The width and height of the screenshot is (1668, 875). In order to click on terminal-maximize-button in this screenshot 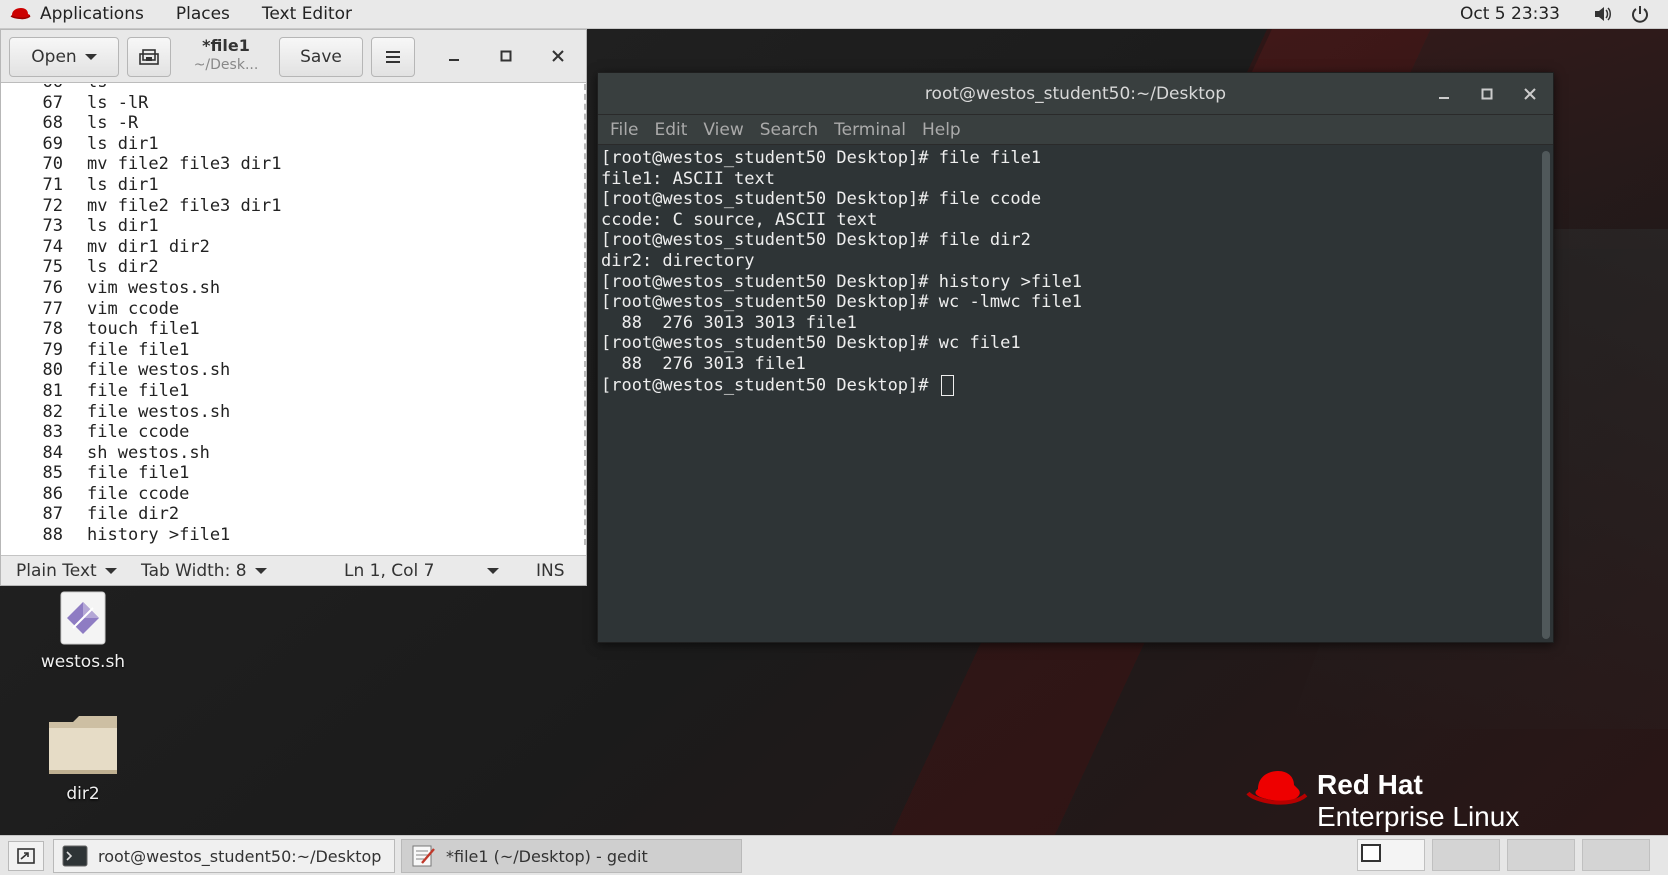, I will do `click(1487, 94)`.